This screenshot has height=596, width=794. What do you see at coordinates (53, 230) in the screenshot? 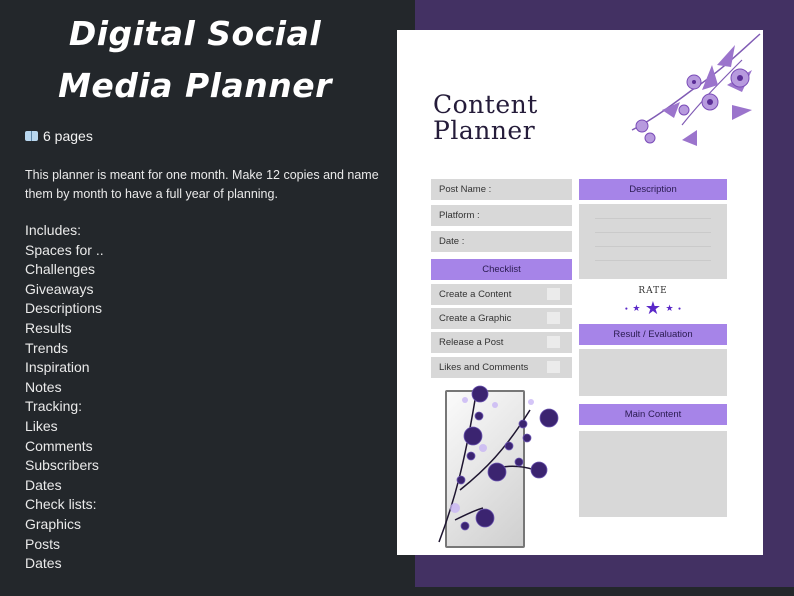
I see `includes-item: Includes:` at bounding box center [53, 230].